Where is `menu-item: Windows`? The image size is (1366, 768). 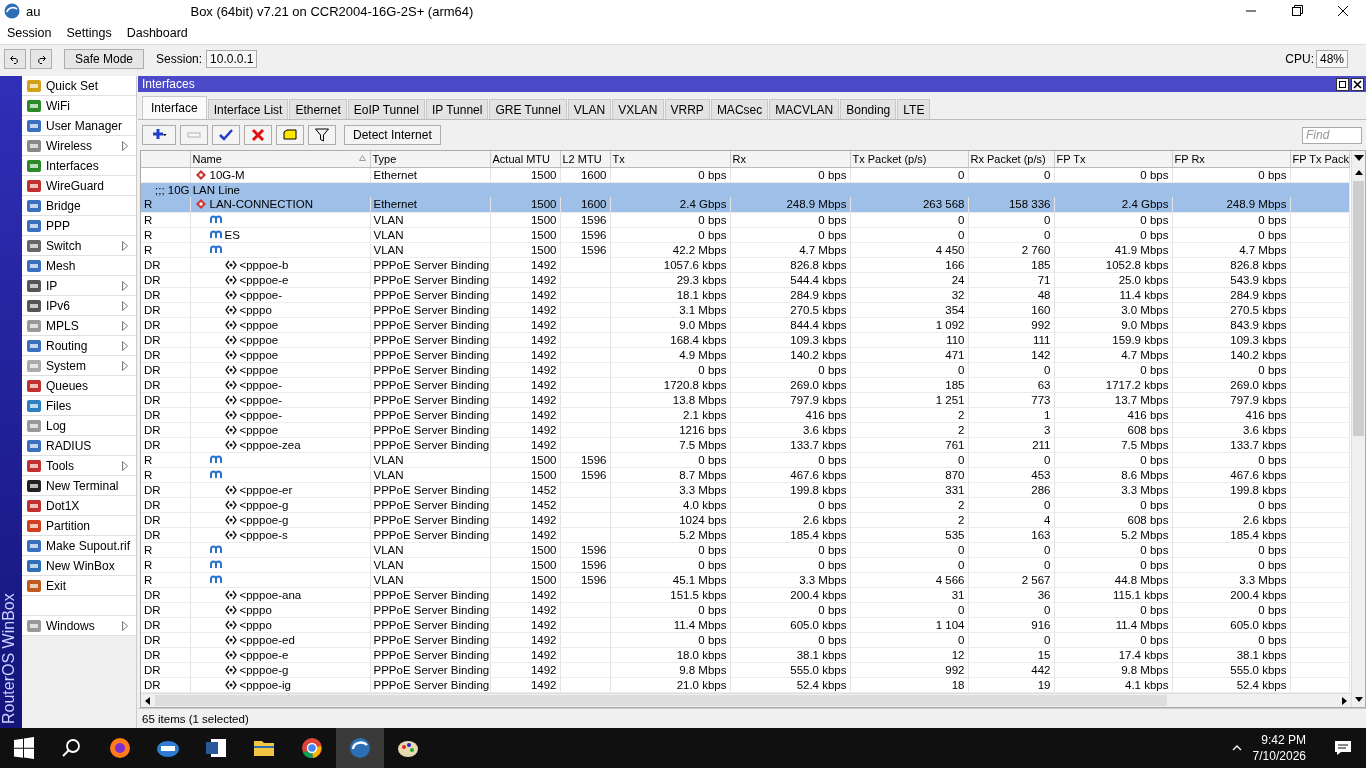 menu-item: Windows is located at coordinates (79, 626).